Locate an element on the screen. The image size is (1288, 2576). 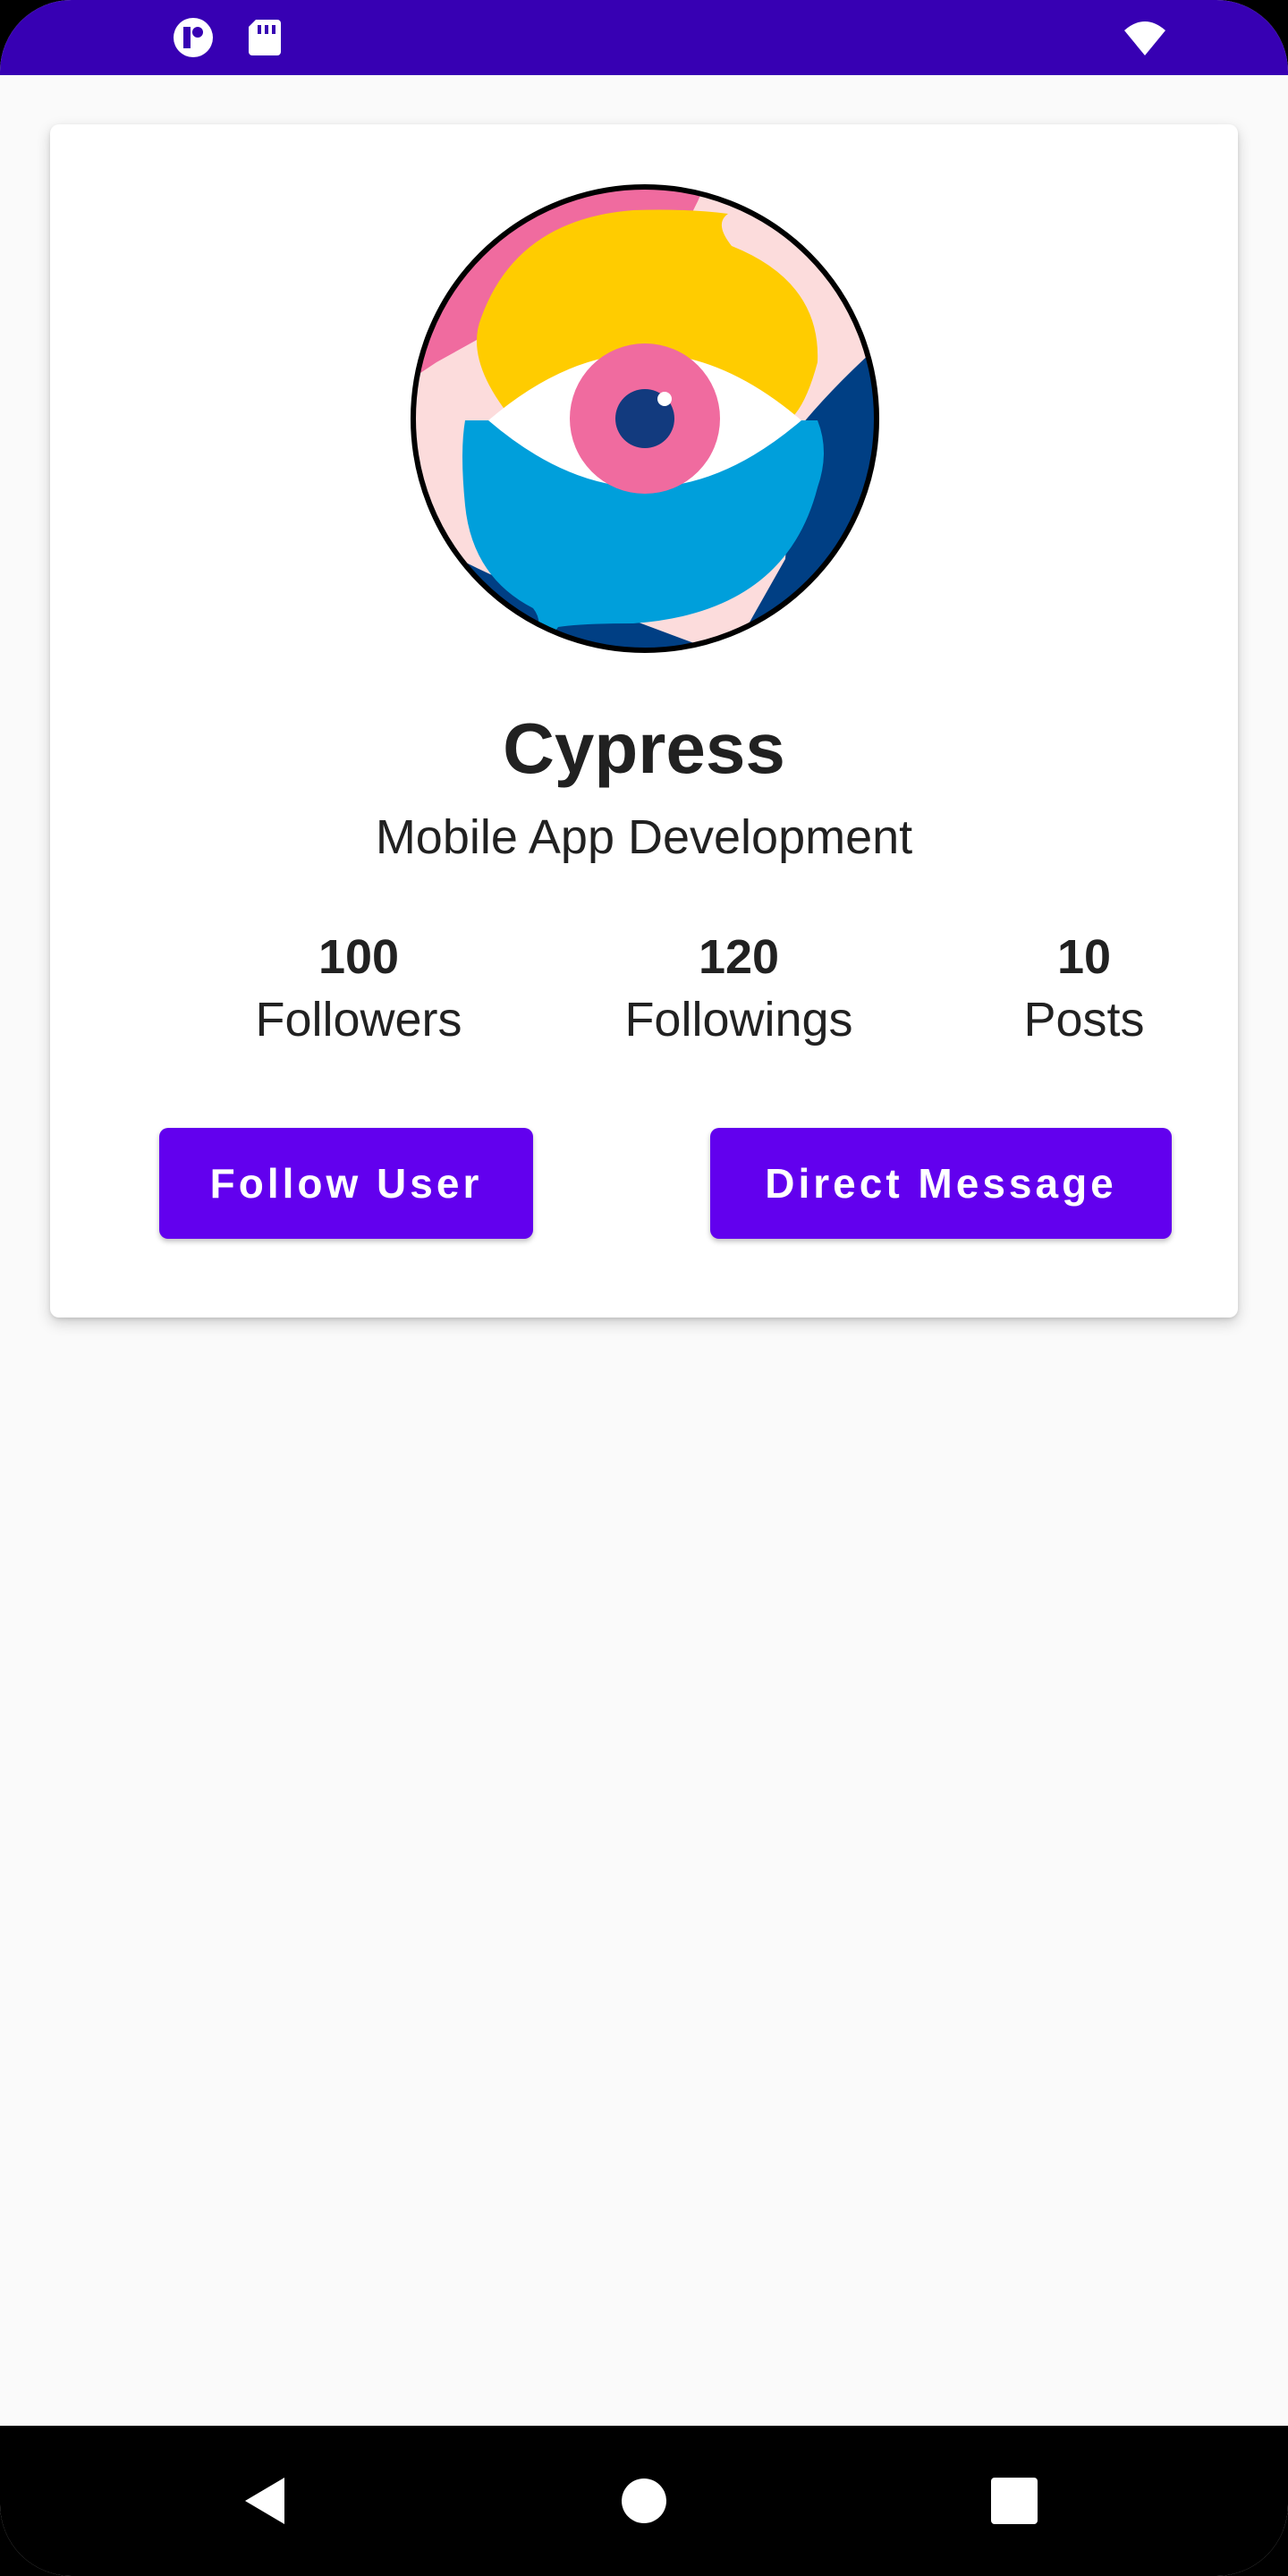
stat-value: 10 is located at coordinates (1084, 957).